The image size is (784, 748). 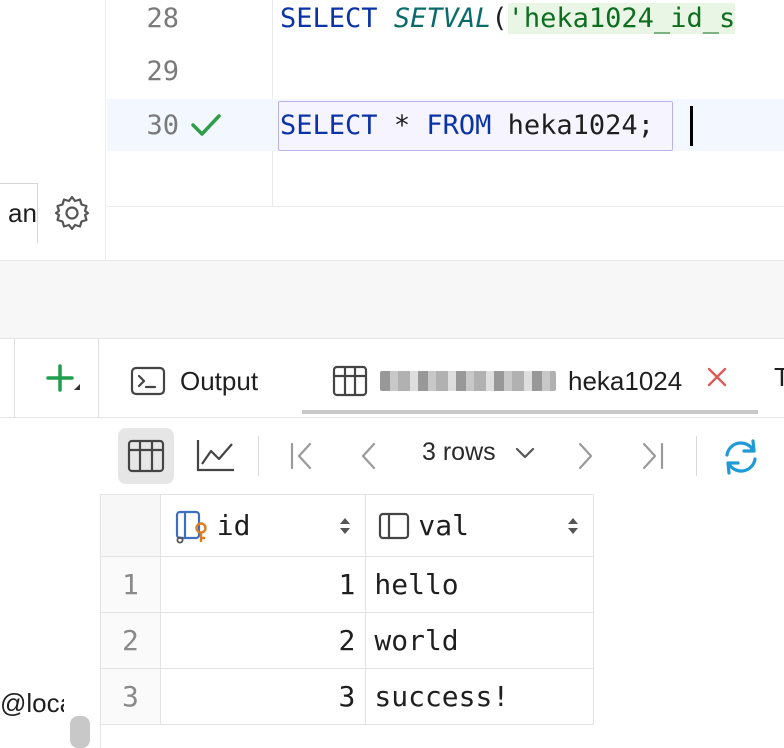 What do you see at coordinates (263, 696) in the screenshot?
I see `cell-id: 3` at bounding box center [263, 696].